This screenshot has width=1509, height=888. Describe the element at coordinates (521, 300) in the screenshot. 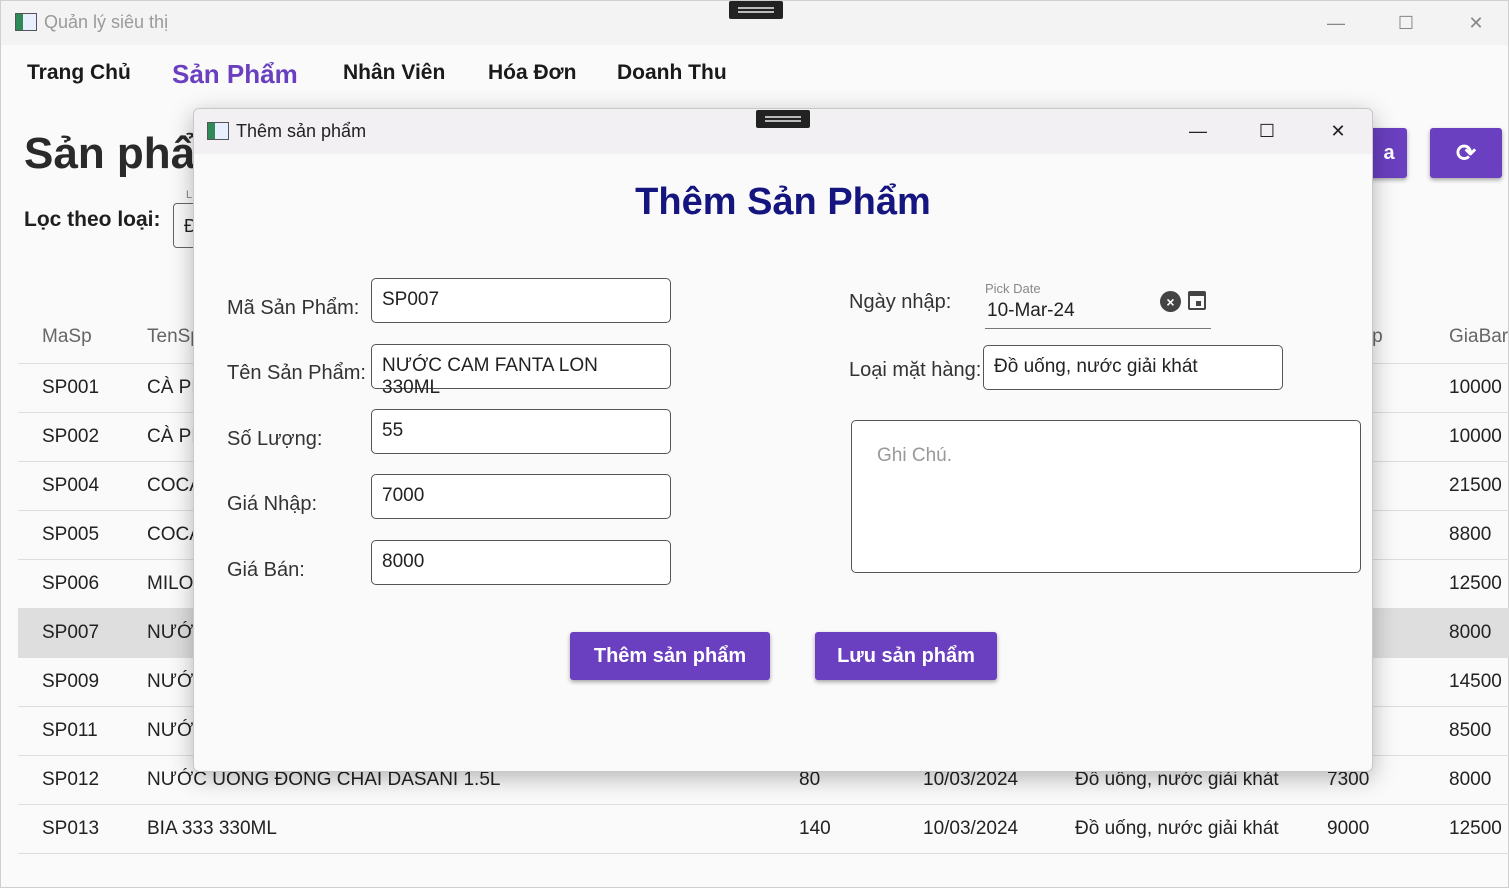

I see `ma-sp-input: SP007` at that location.